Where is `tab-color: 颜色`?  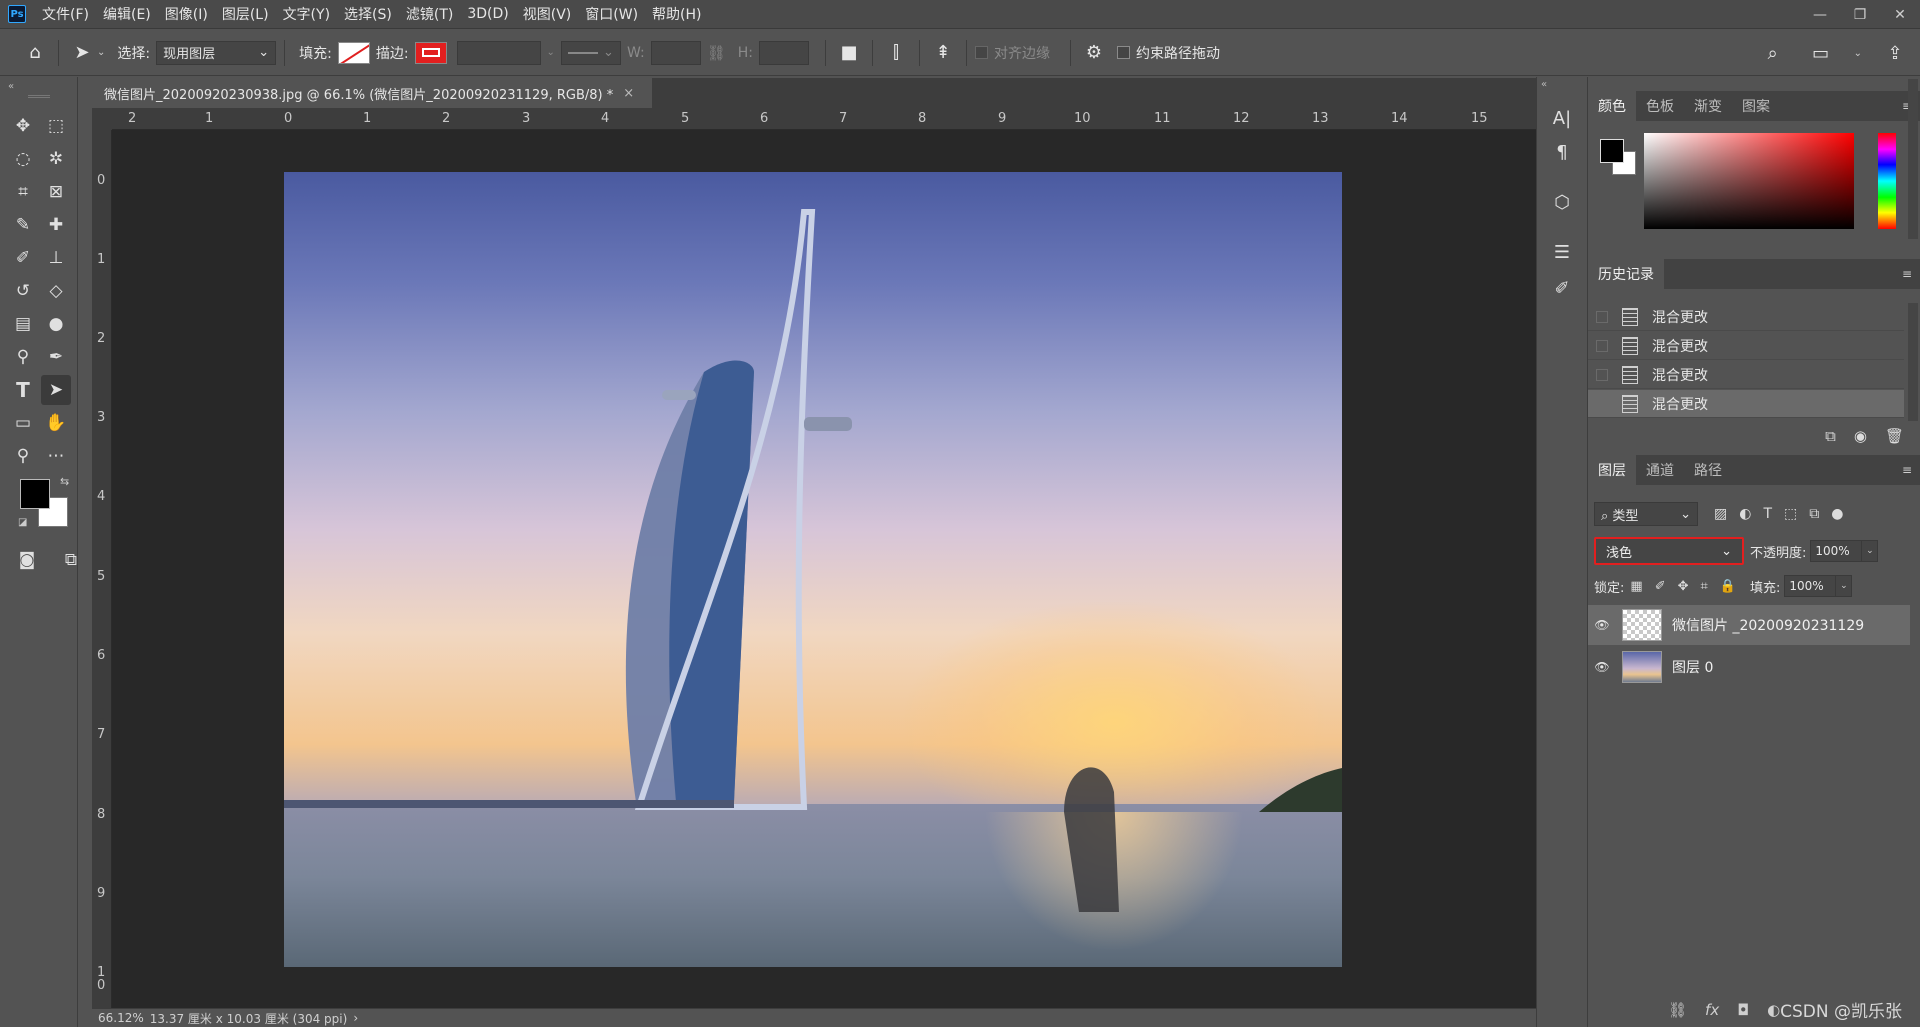 tab-color: 颜色 is located at coordinates (1612, 106).